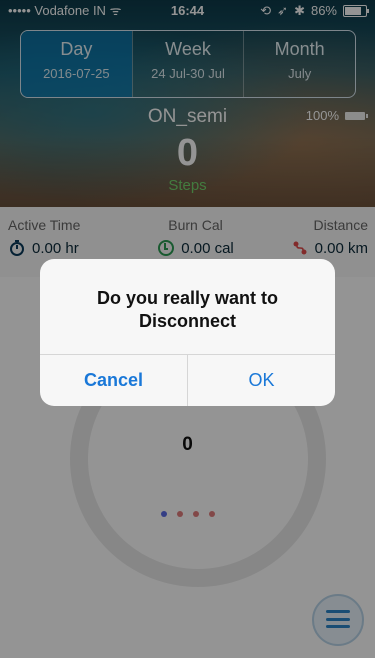  I want to click on dialog-actions: Cancel OK, so click(187, 380).